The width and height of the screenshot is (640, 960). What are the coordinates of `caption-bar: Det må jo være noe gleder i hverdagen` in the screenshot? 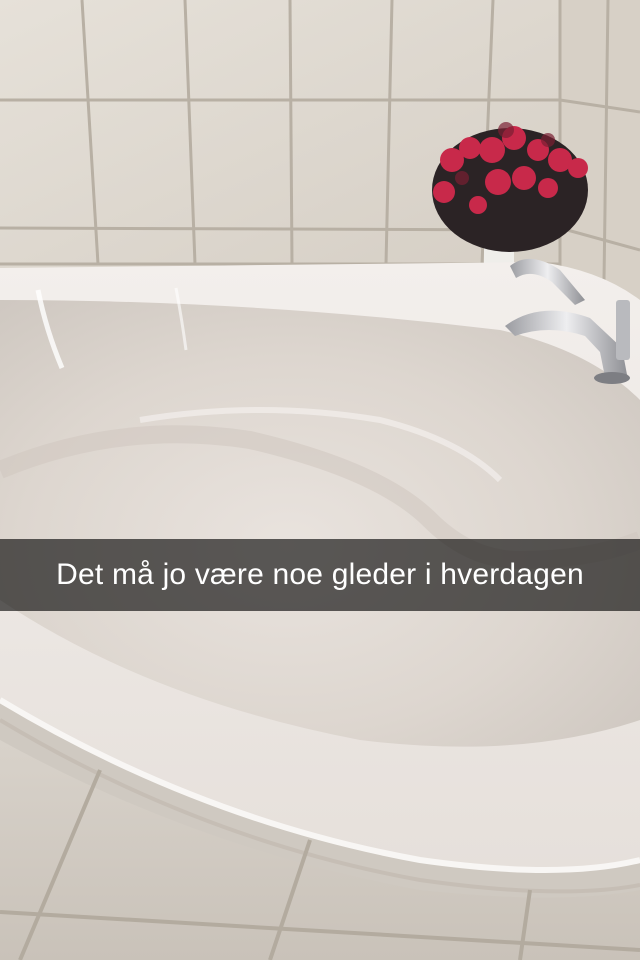 It's located at (320, 575).